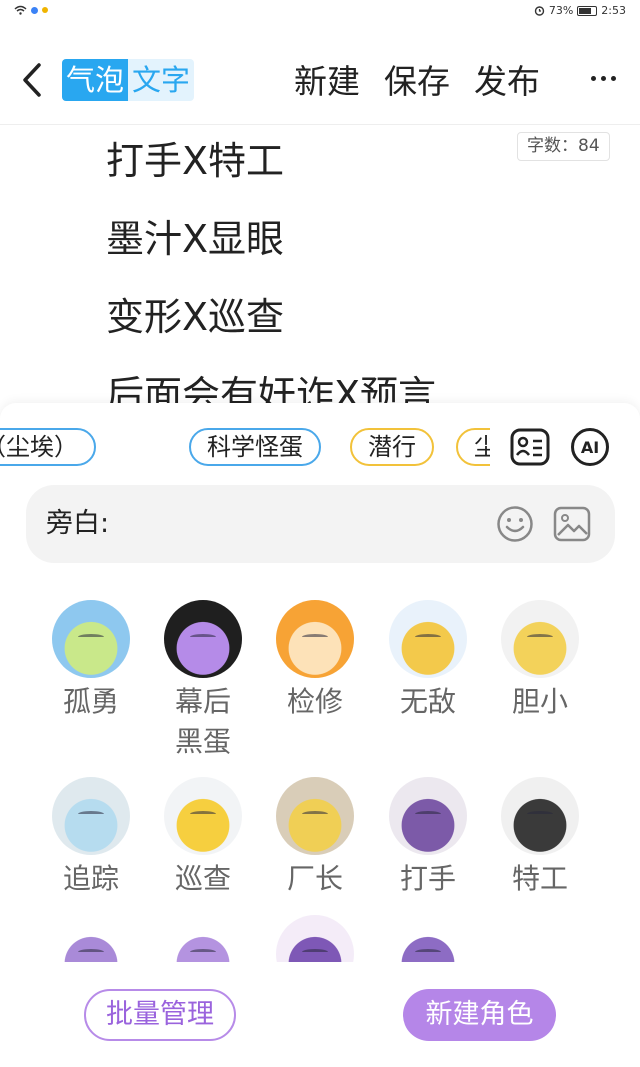 This screenshot has width=640, height=1067. Describe the element at coordinates (314, 701) in the screenshot. I see `character-name: 检修` at that location.